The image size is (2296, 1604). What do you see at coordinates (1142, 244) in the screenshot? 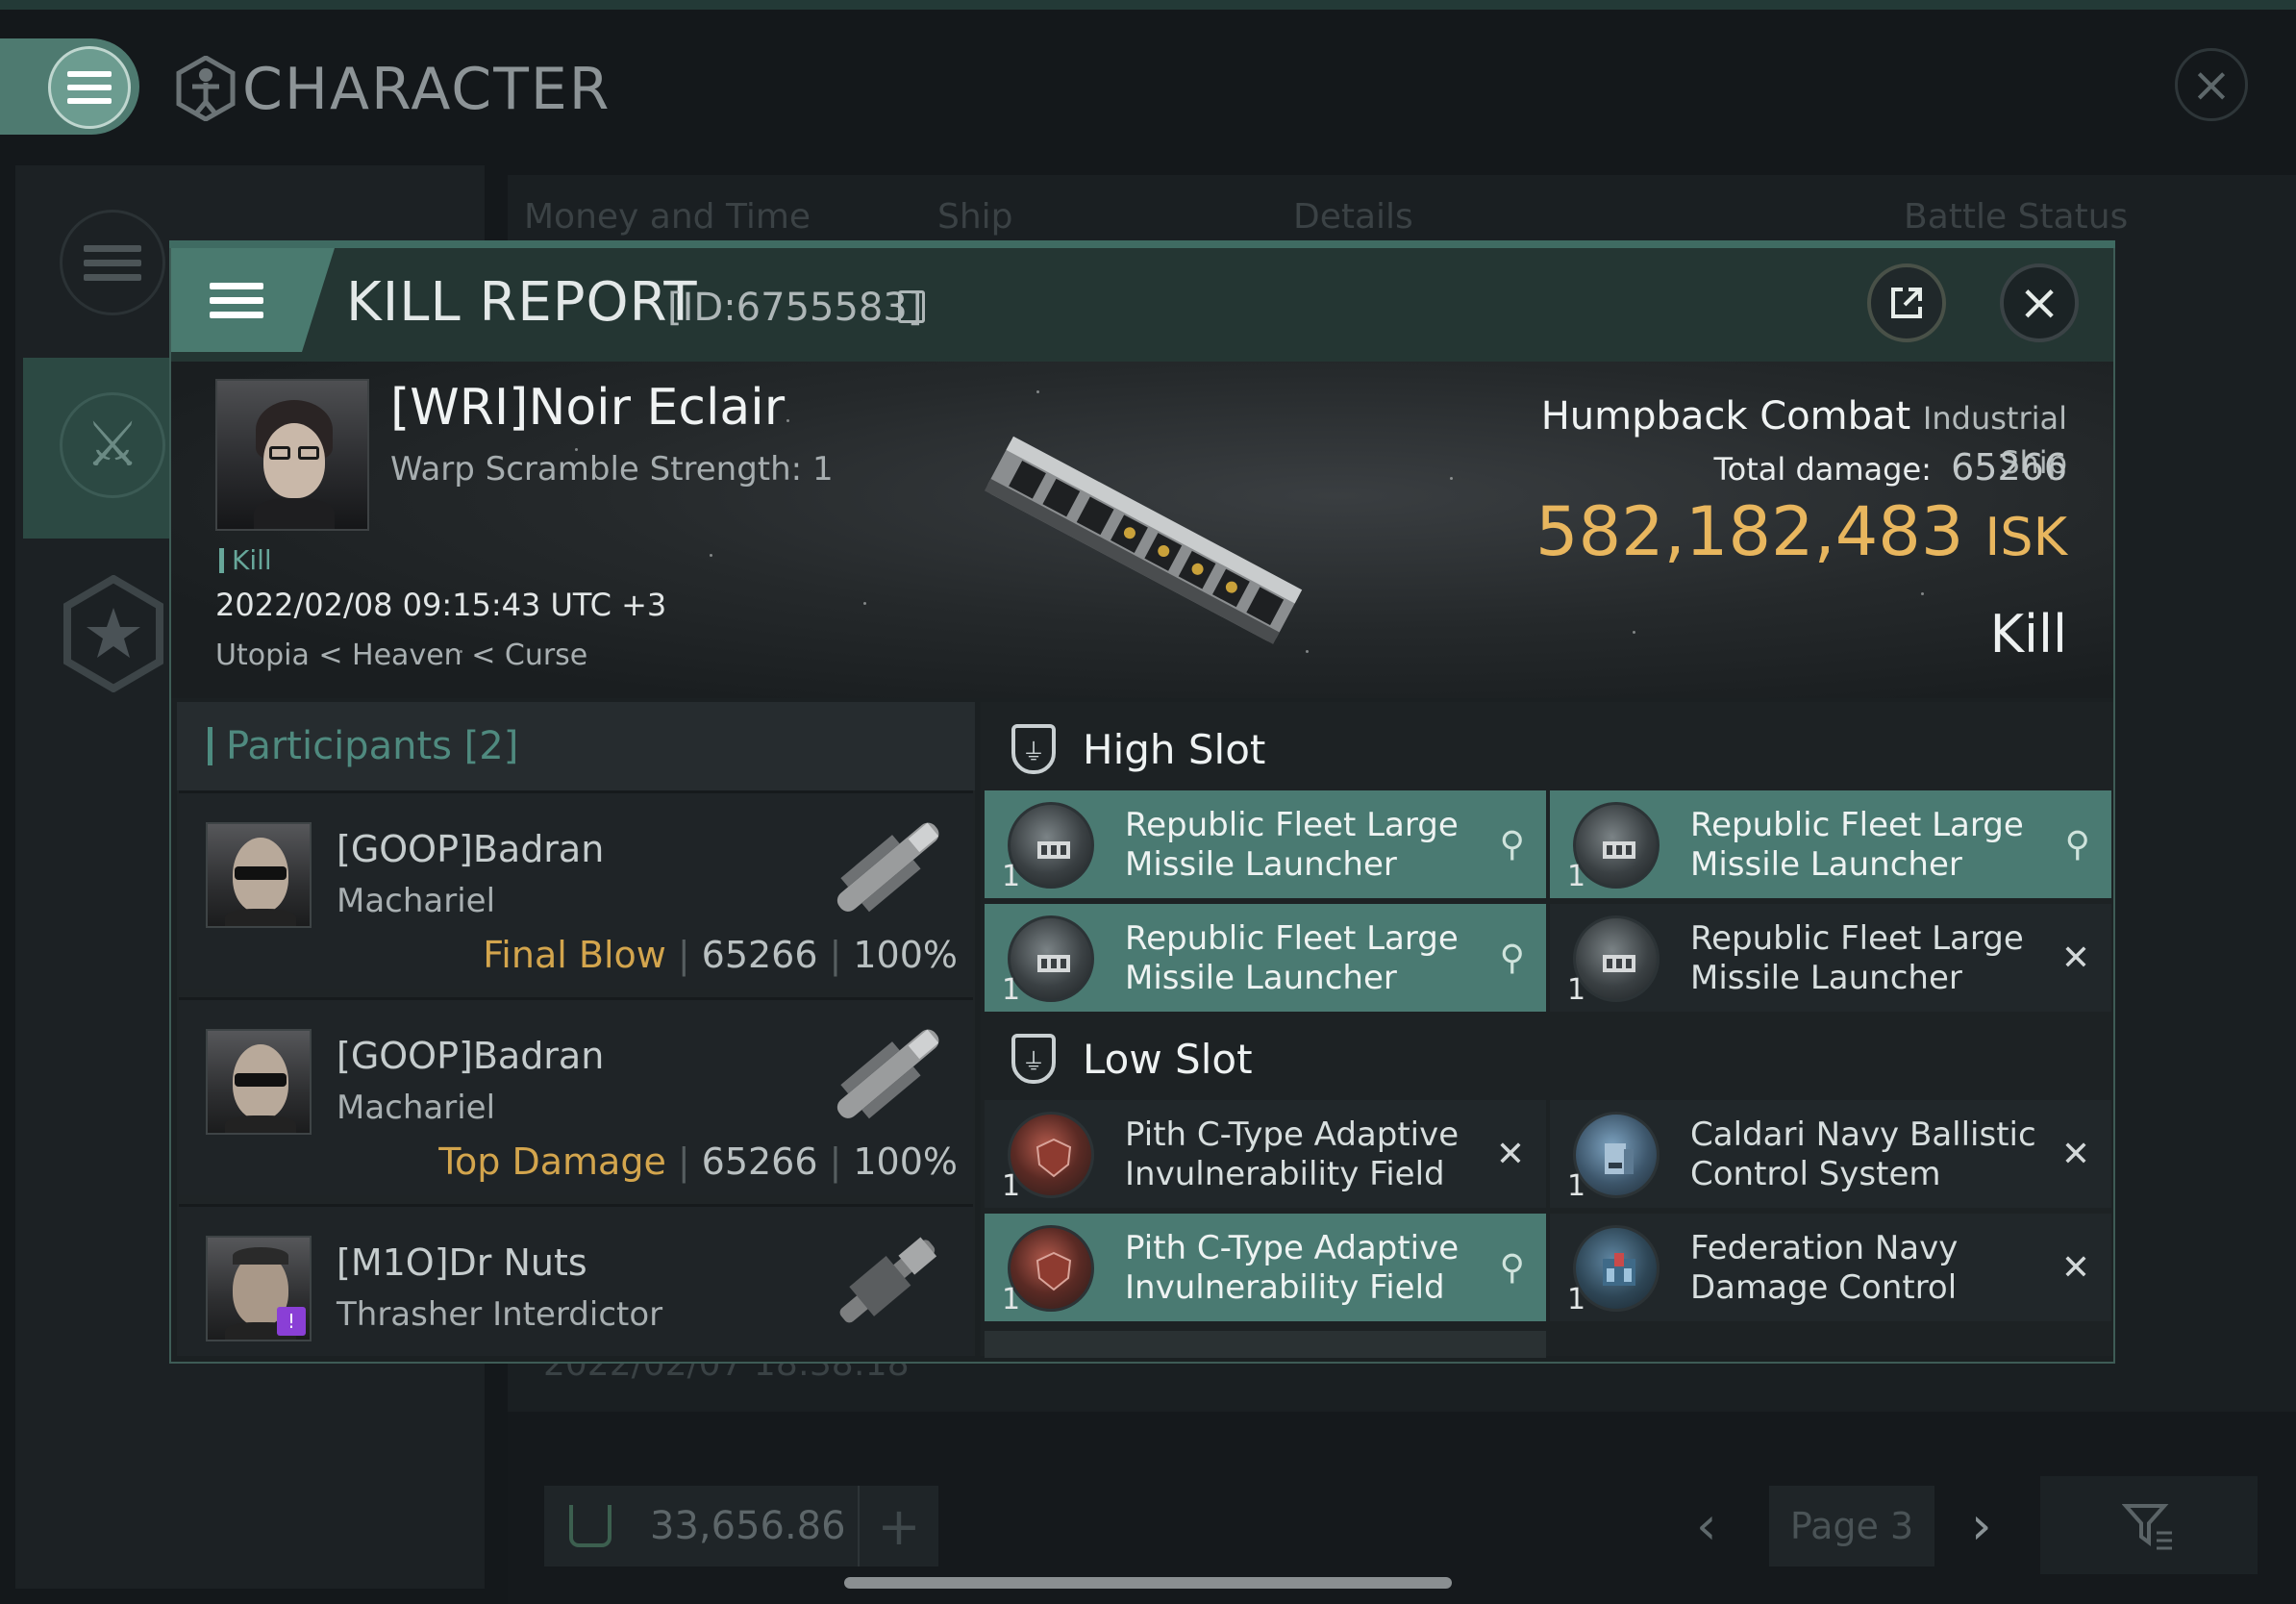
I see `header-accent-line` at bounding box center [1142, 244].